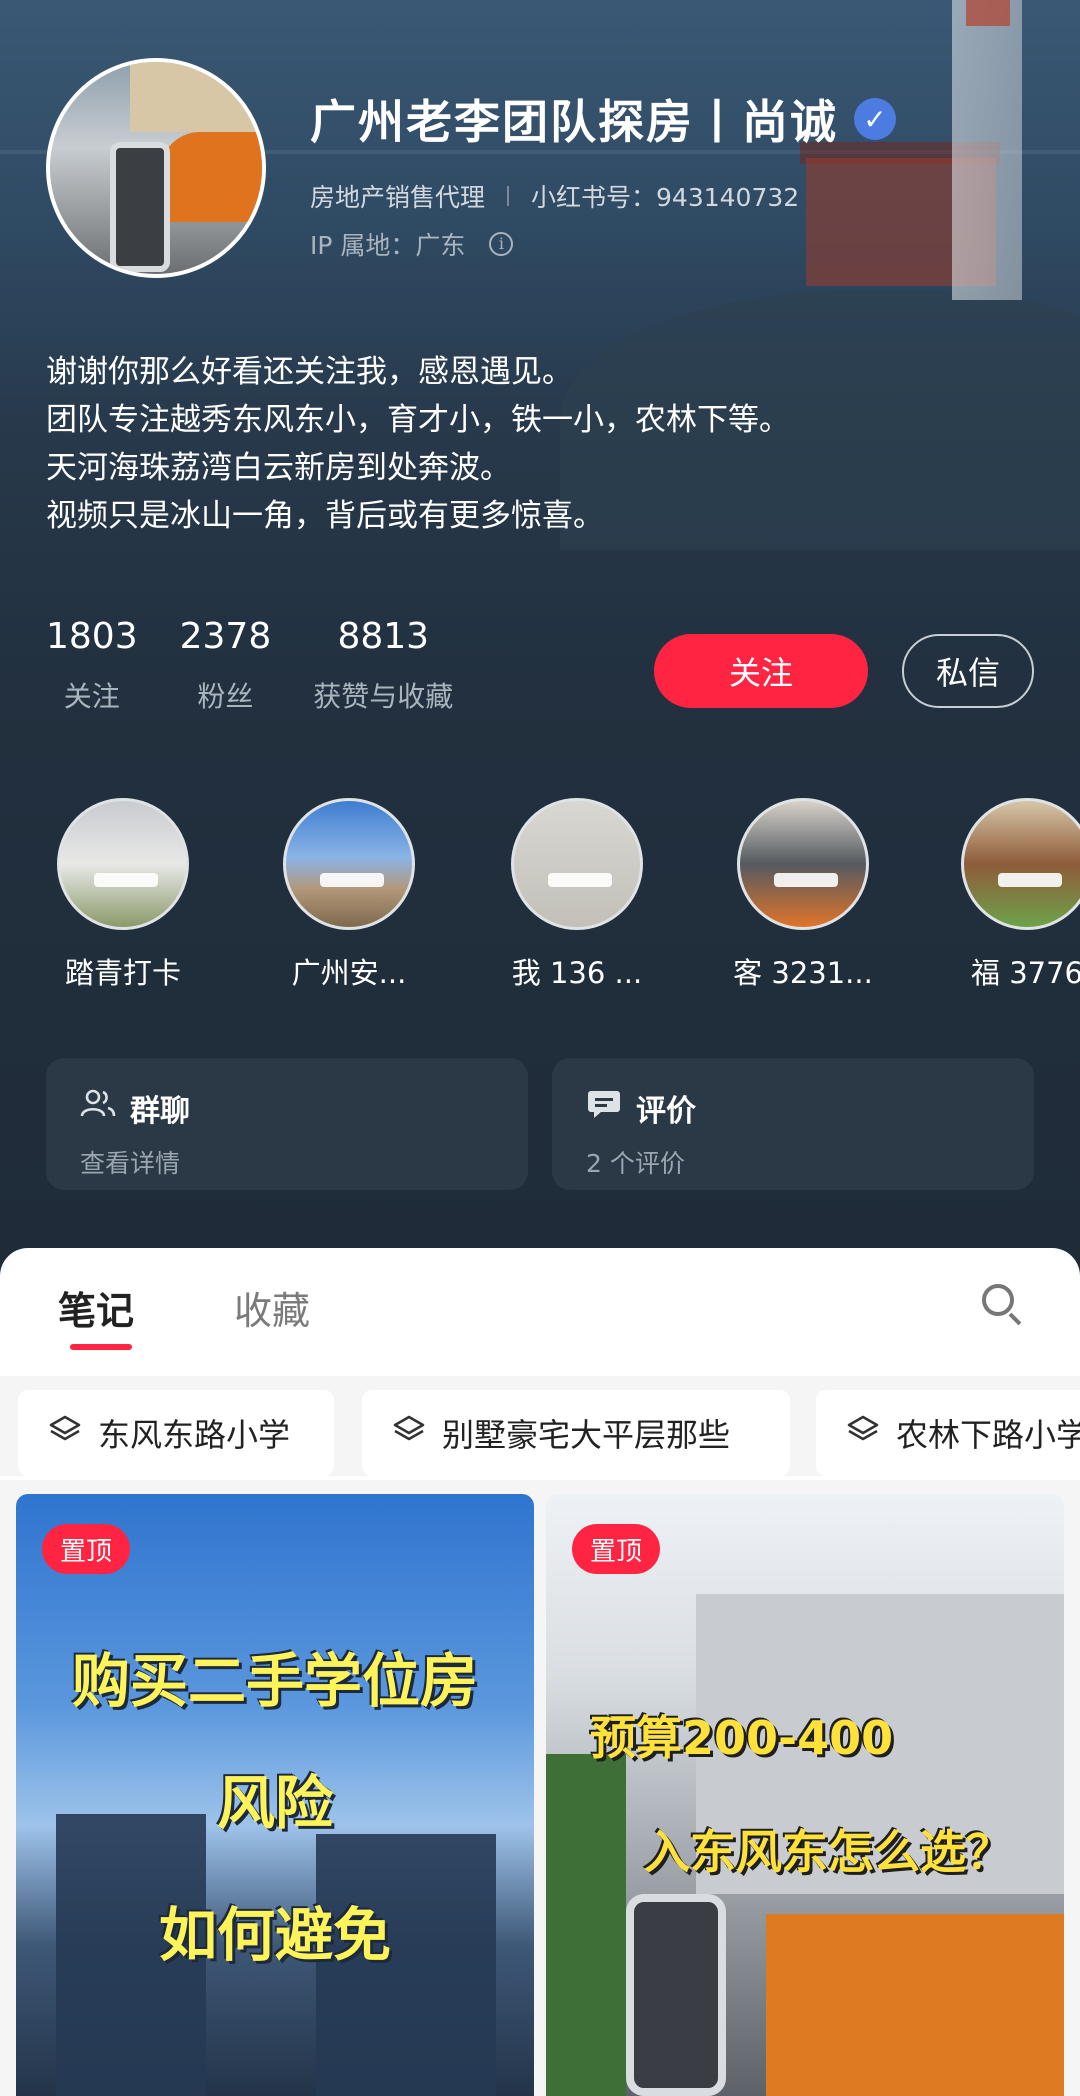  I want to click on bio-line: 天河海珠荔湾白云新房到处奔波。, so click(278, 468).